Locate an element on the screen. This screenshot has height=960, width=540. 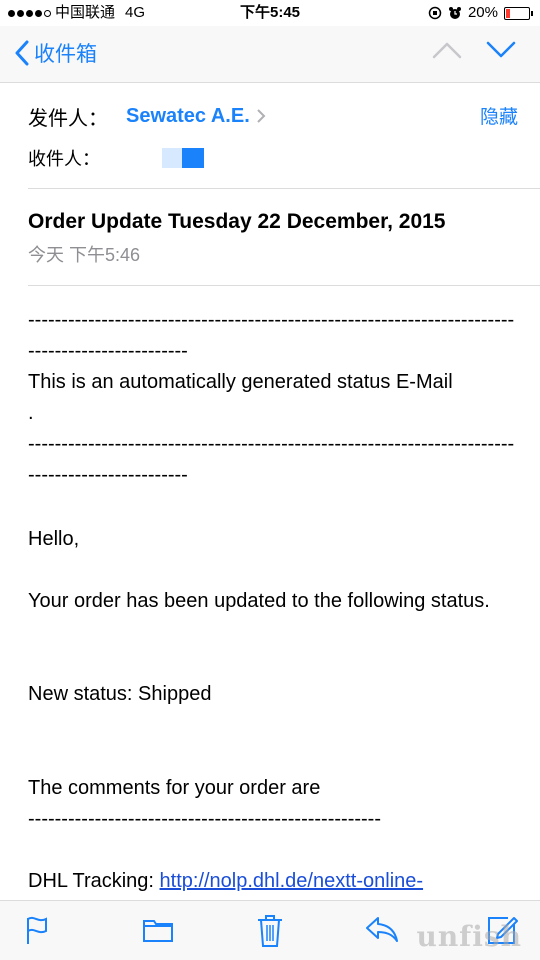
reply-icon is located at coordinates (382, 929).